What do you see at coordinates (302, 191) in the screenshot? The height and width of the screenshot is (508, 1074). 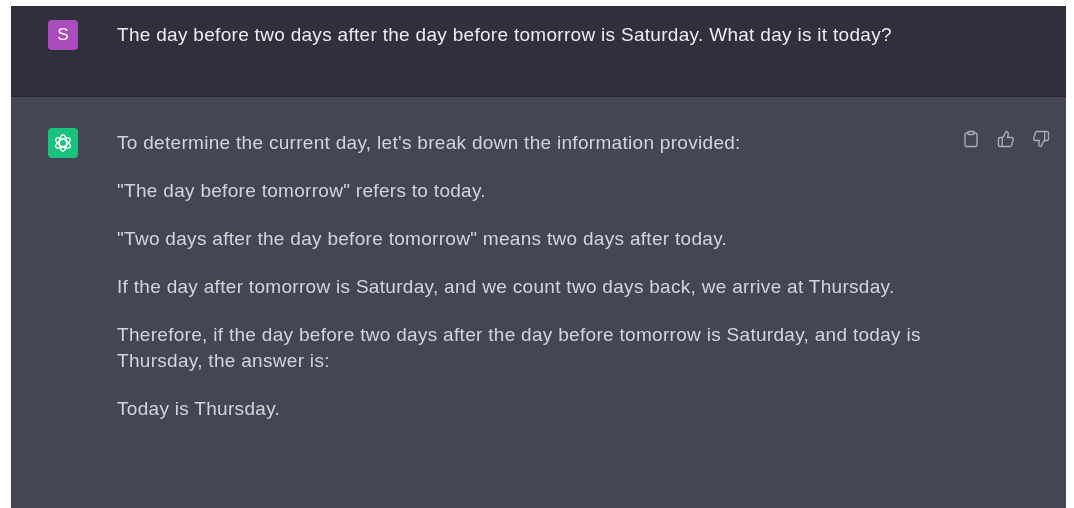 I see `assistant-message-text: "The day before tomorrow" refers to today.` at bounding box center [302, 191].